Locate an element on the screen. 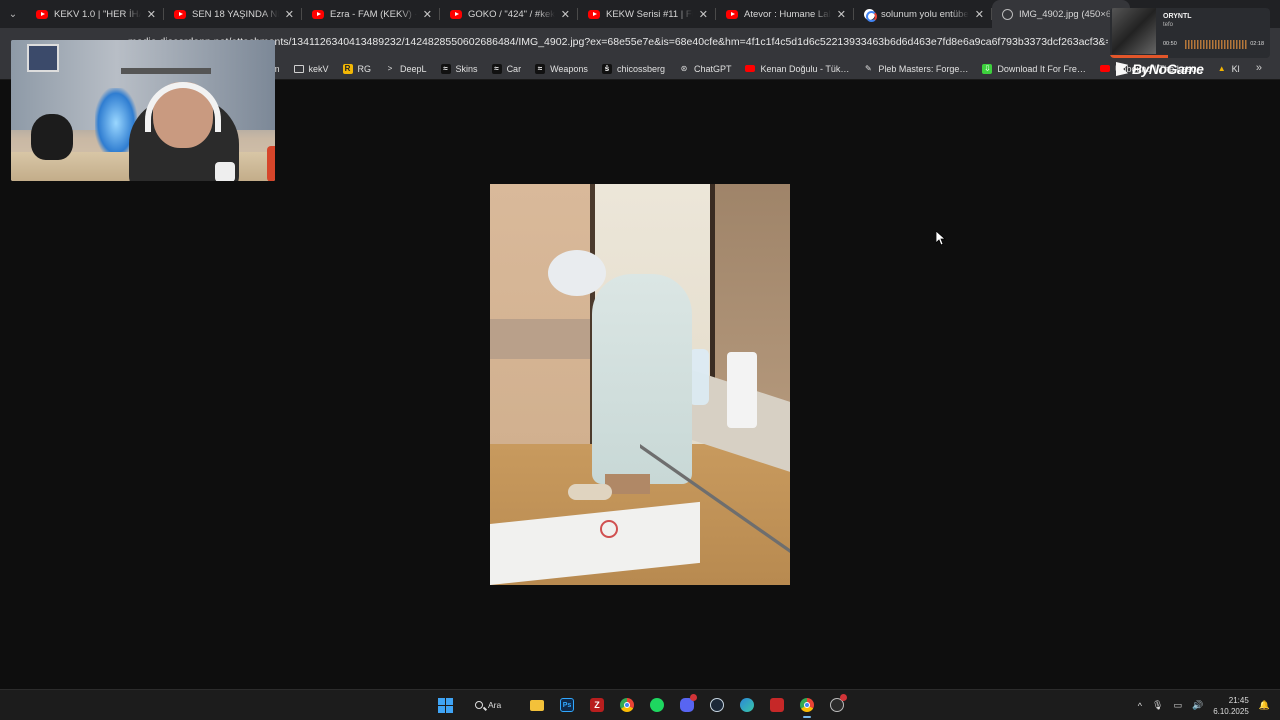 The height and width of the screenshot is (720, 1280). bookmark-rg: R RG is located at coordinates (356, 68).